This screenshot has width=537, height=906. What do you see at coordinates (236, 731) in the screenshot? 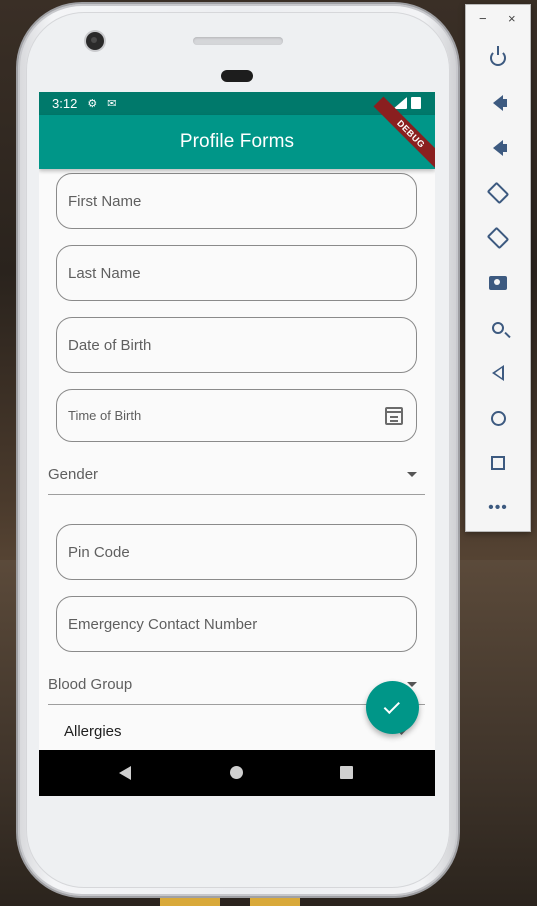
I see `allergies-expander: Allergies` at bounding box center [236, 731].